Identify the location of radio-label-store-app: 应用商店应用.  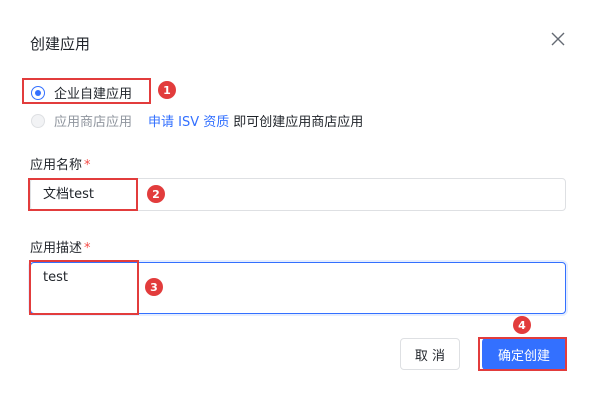
(93, 122).